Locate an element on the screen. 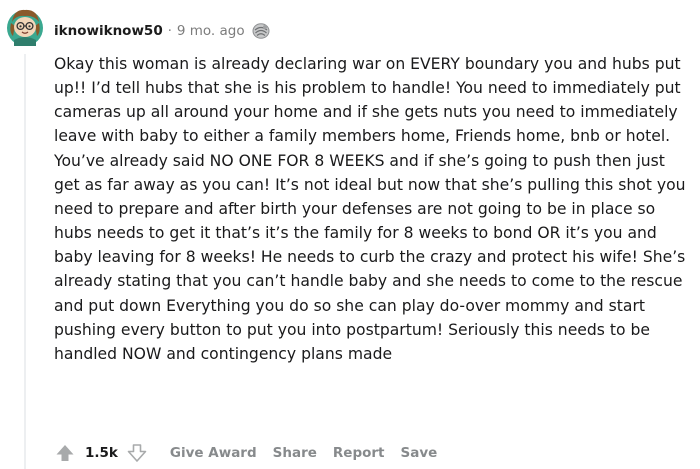 The image size is (700, 469). avatar-icon is located at coordinates (25, 27).